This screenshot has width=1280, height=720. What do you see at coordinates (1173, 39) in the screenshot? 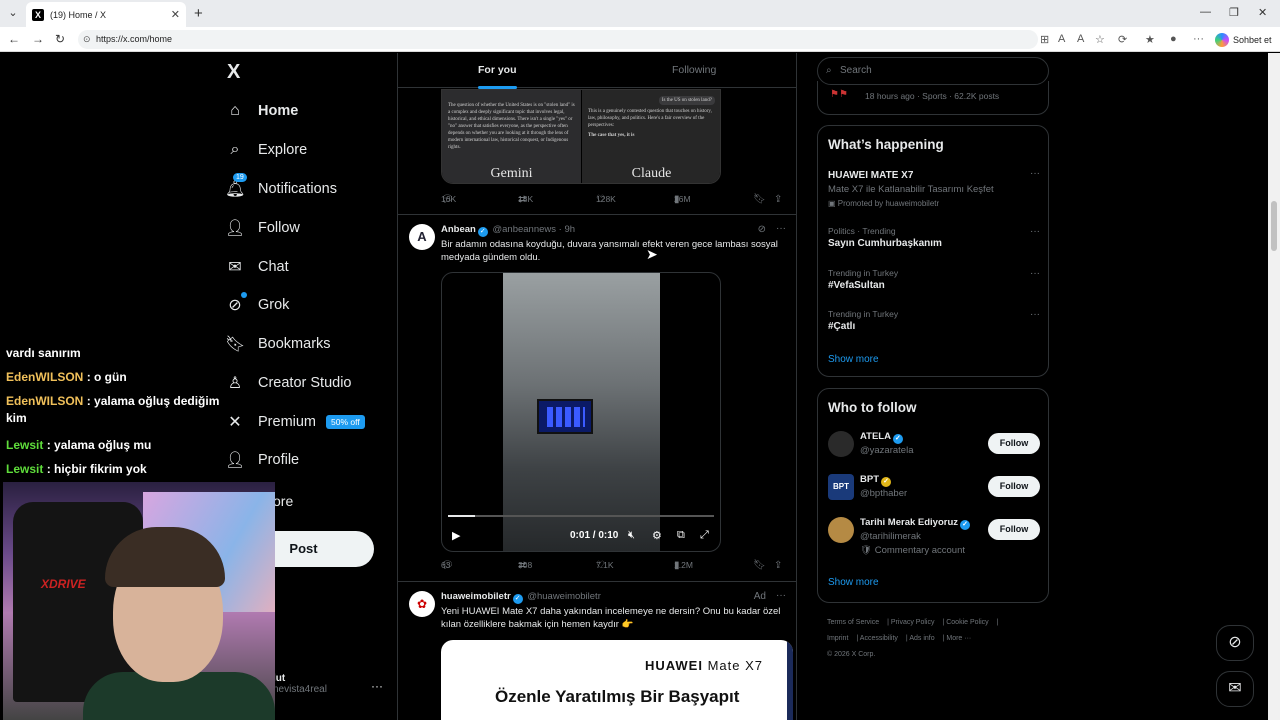
I see `profile-avatar-icon: ●` at bounding box center [1173, 39].